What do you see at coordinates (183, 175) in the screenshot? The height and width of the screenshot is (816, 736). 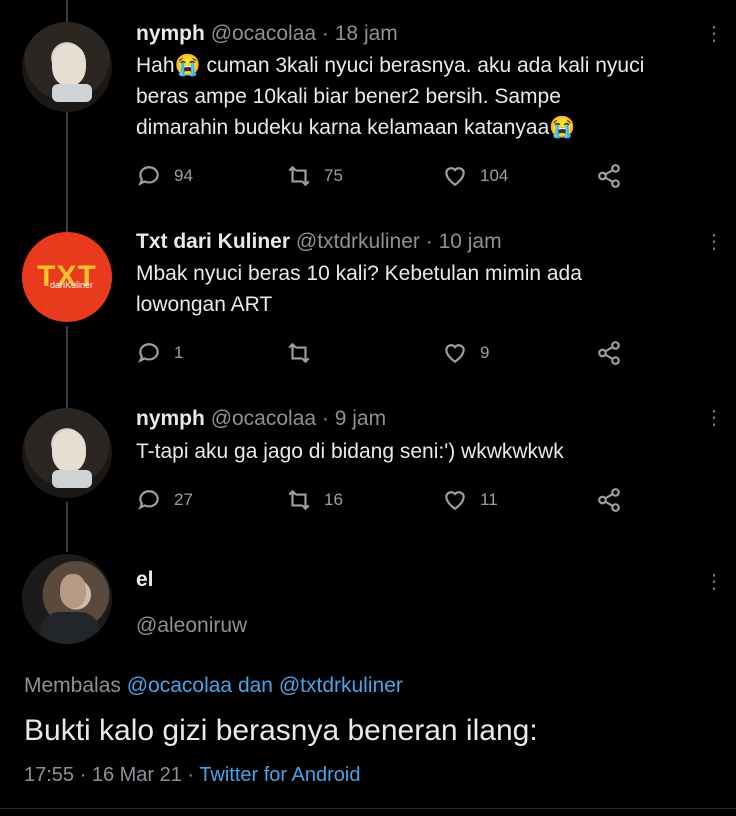 I see `reply-count: 94` at bounding box center [183, 175].